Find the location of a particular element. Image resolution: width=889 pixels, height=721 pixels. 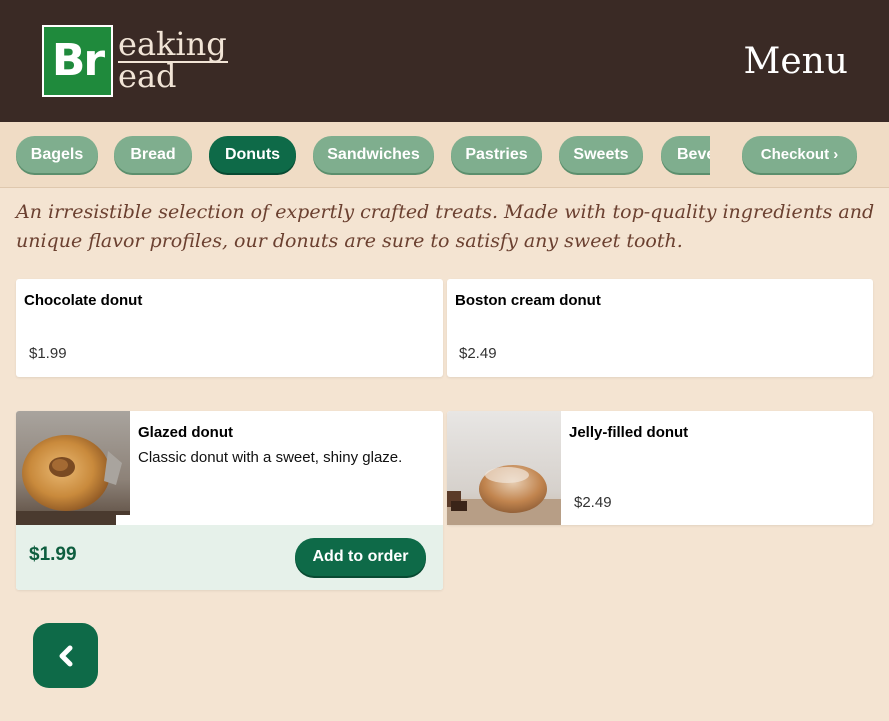

category-tab-beverages: Beverages is located at coordinates (685, 154).